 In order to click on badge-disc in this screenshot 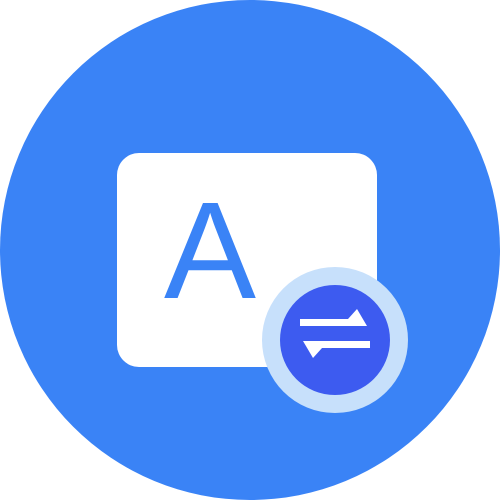, I will do `click(335, 340)`.